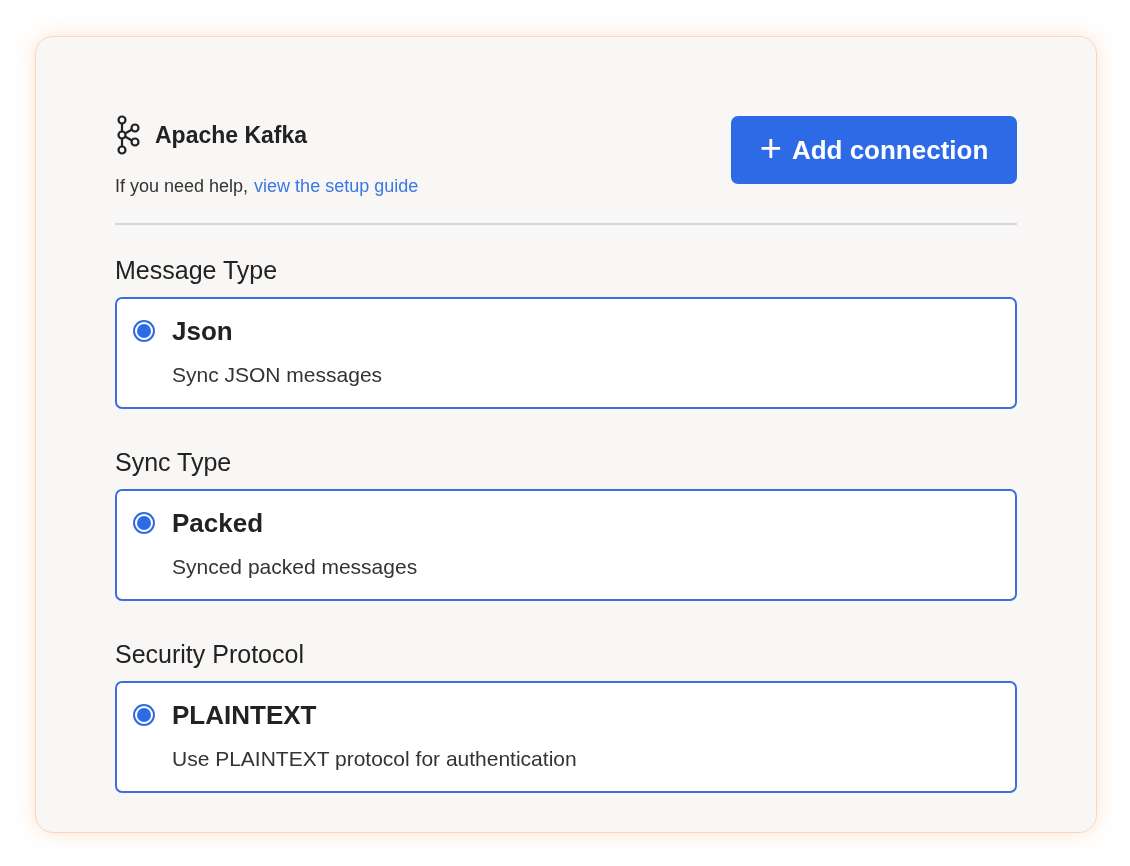 Image resolution: width=1130 pixels, height=866 pixels. Describe the element at coordinates (566, 545) in the screenshot. I see `radio-option: Packed Synced packed messages` at that location.